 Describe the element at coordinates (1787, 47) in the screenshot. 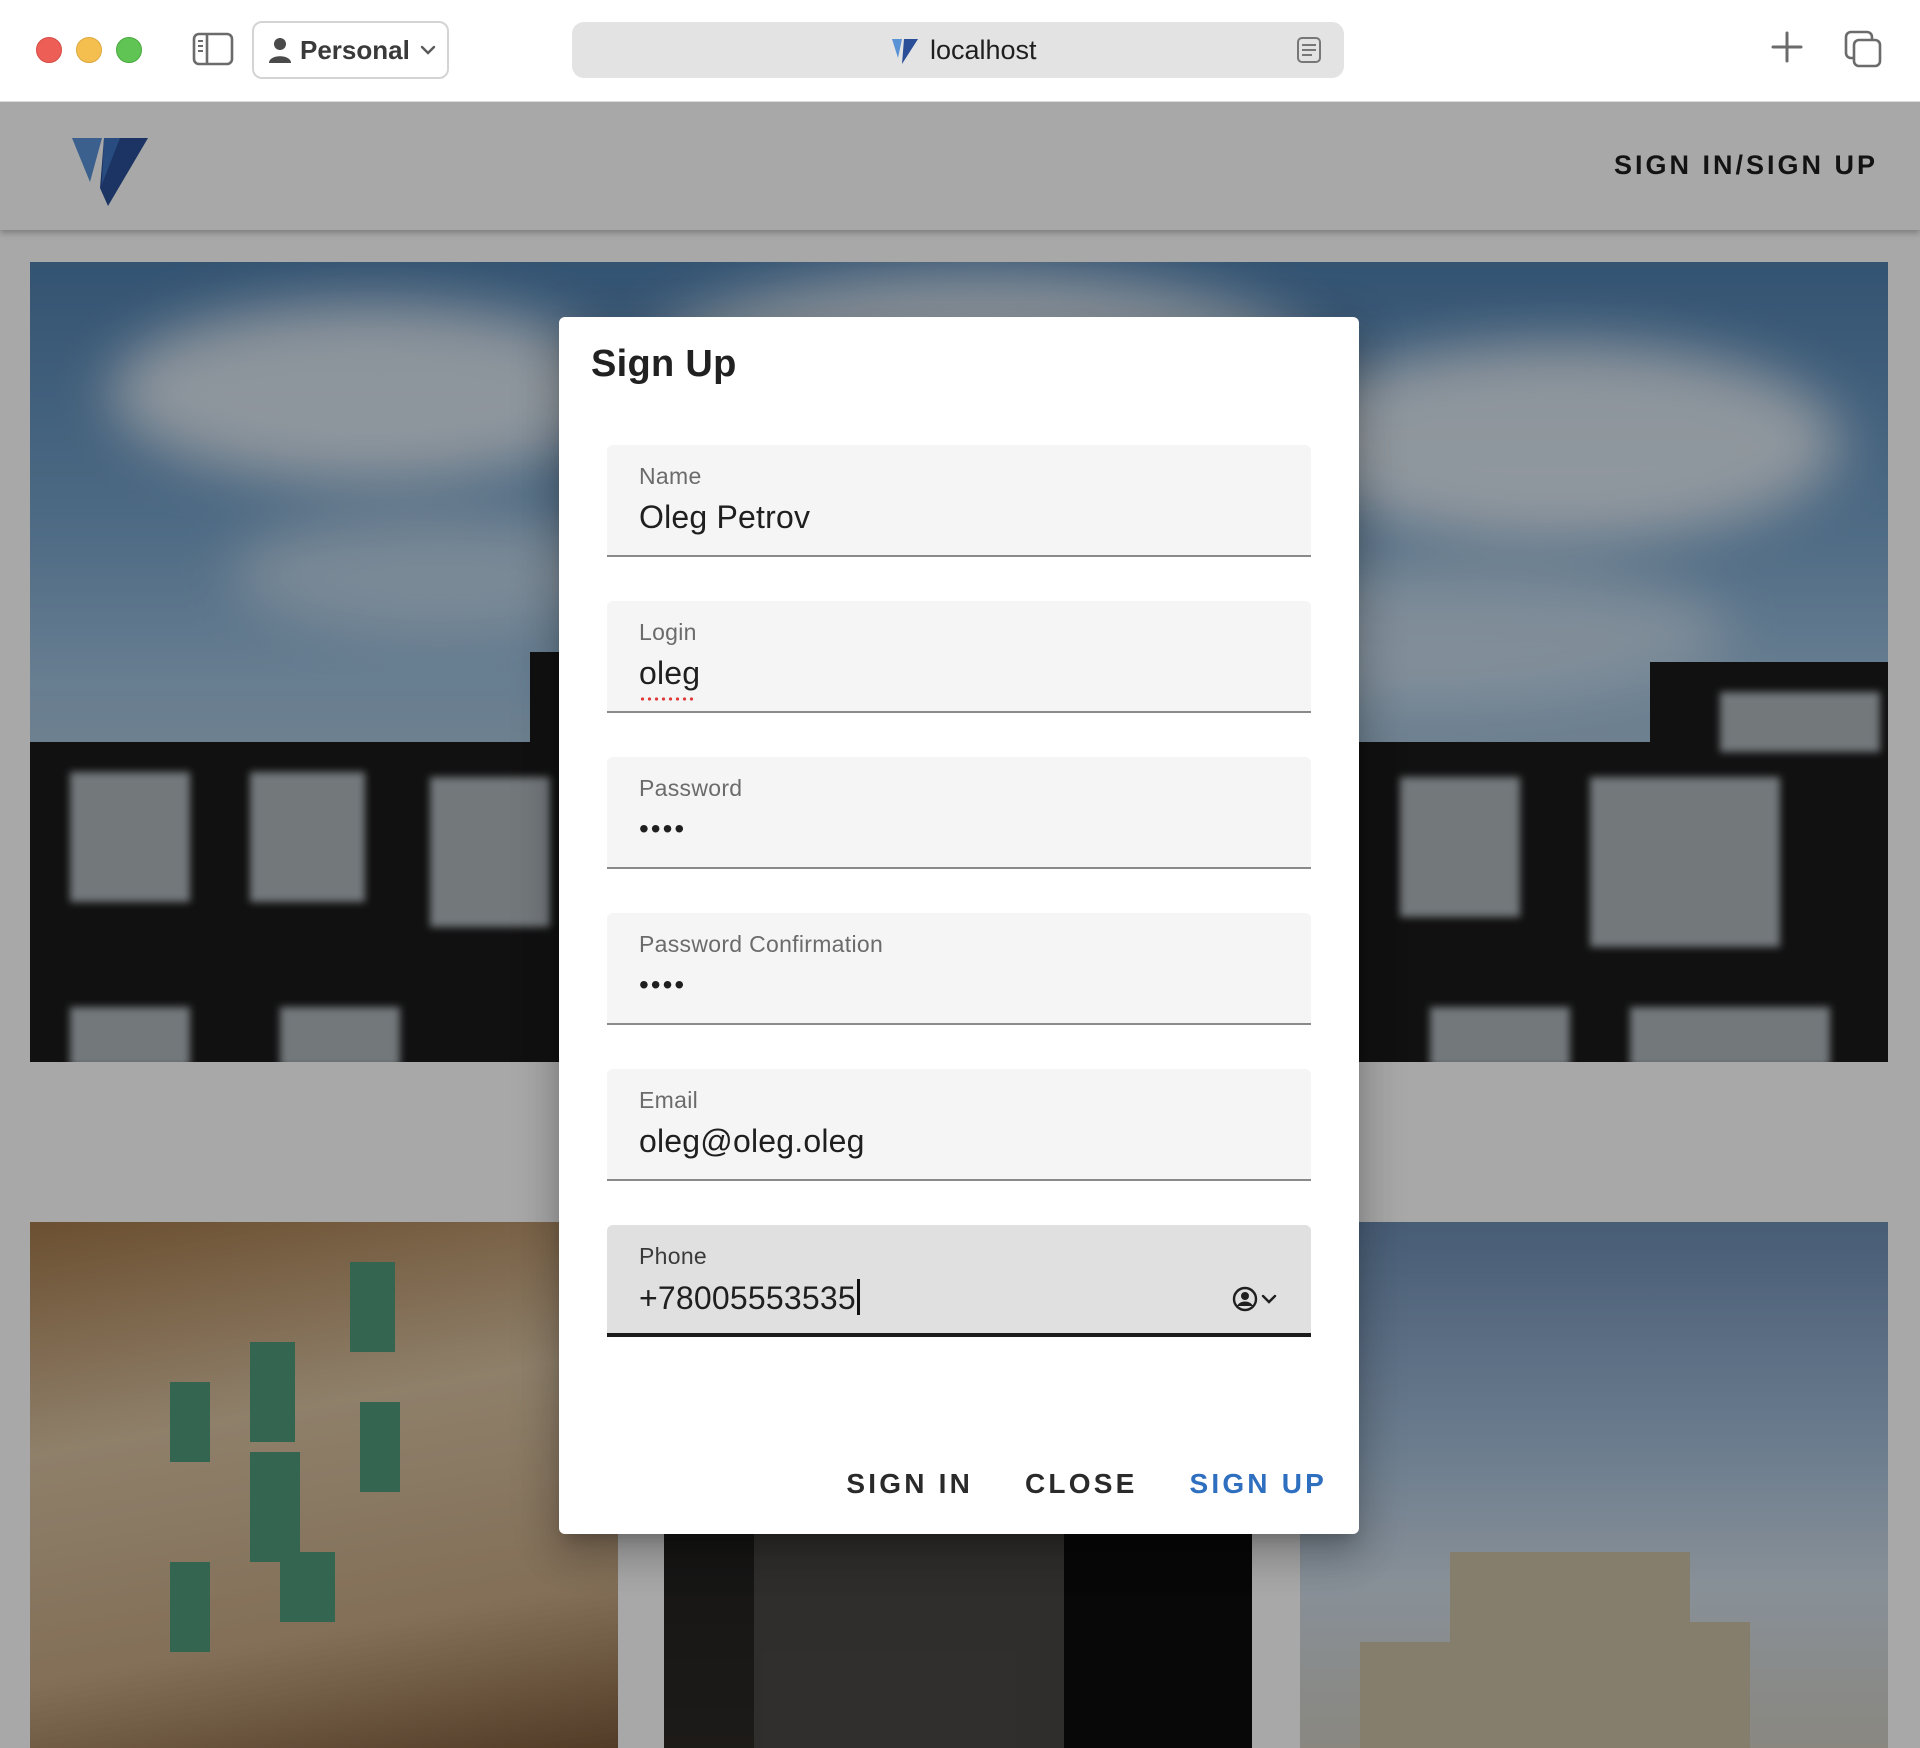

I see `new-tab-icon` at that location.